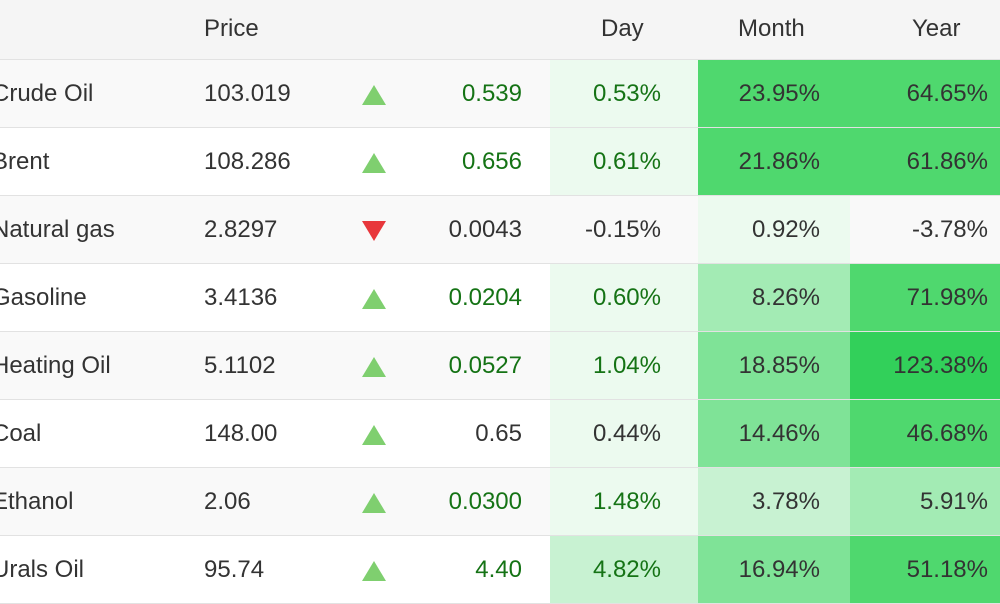 This screenshot has width=1000, height=604. What do you see at coordinates (925, 569) in the screenshot?
I see `year-percent: 51.18%` at bounding box center [925, 569].